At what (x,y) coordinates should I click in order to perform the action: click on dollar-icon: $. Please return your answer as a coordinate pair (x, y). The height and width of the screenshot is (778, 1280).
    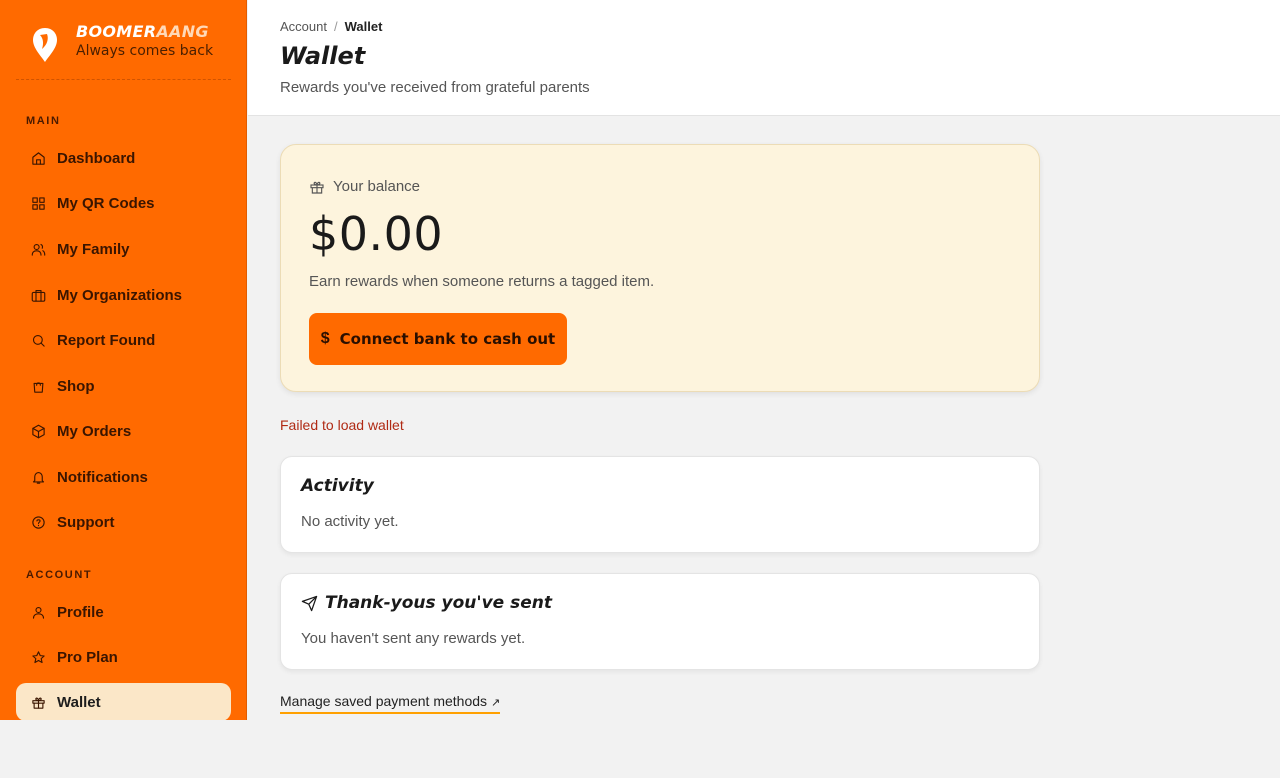
    Looking at the image, I should click on (325, 338).